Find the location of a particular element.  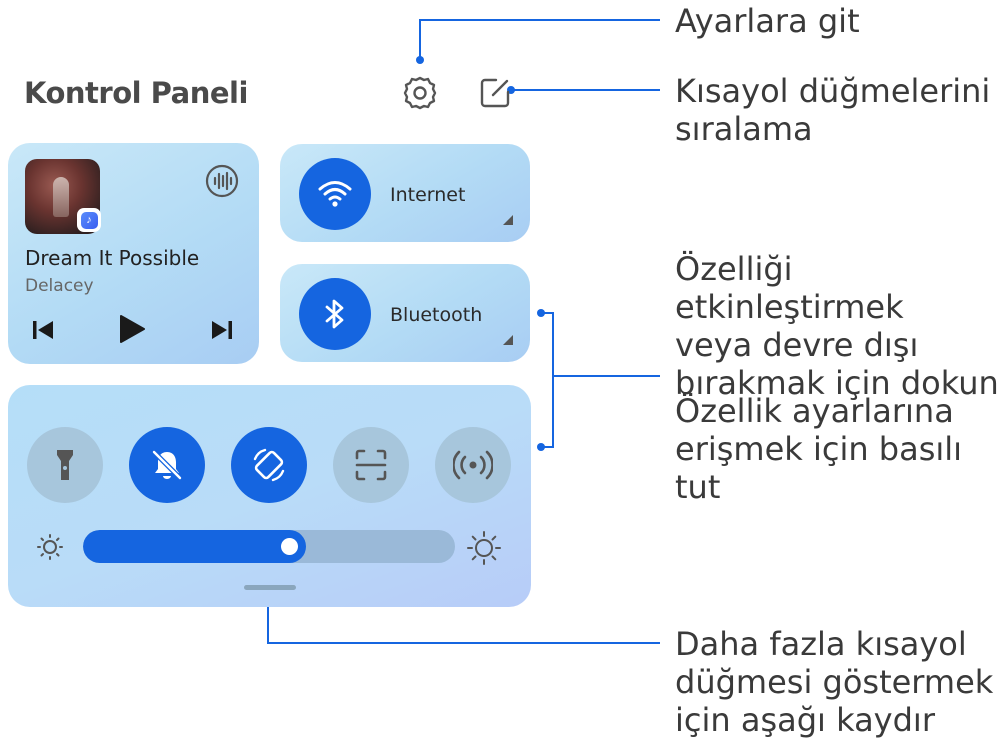

bluetooth-tile: Bluetooth is located at coordinates (405, 313).